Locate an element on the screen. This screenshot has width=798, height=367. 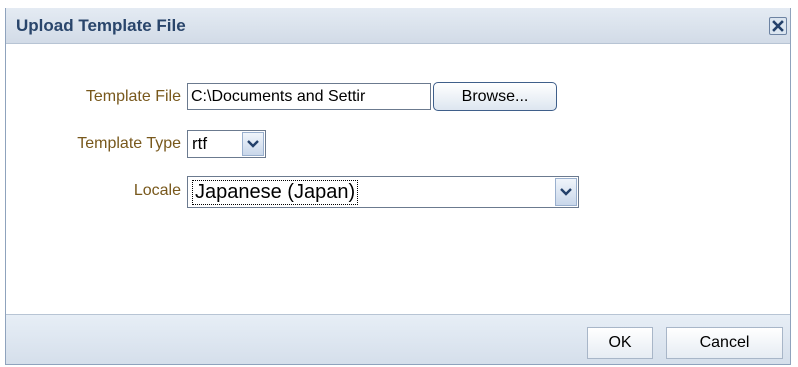
locale-value: Japanese (Japan) is located at coordinates (275, 192).